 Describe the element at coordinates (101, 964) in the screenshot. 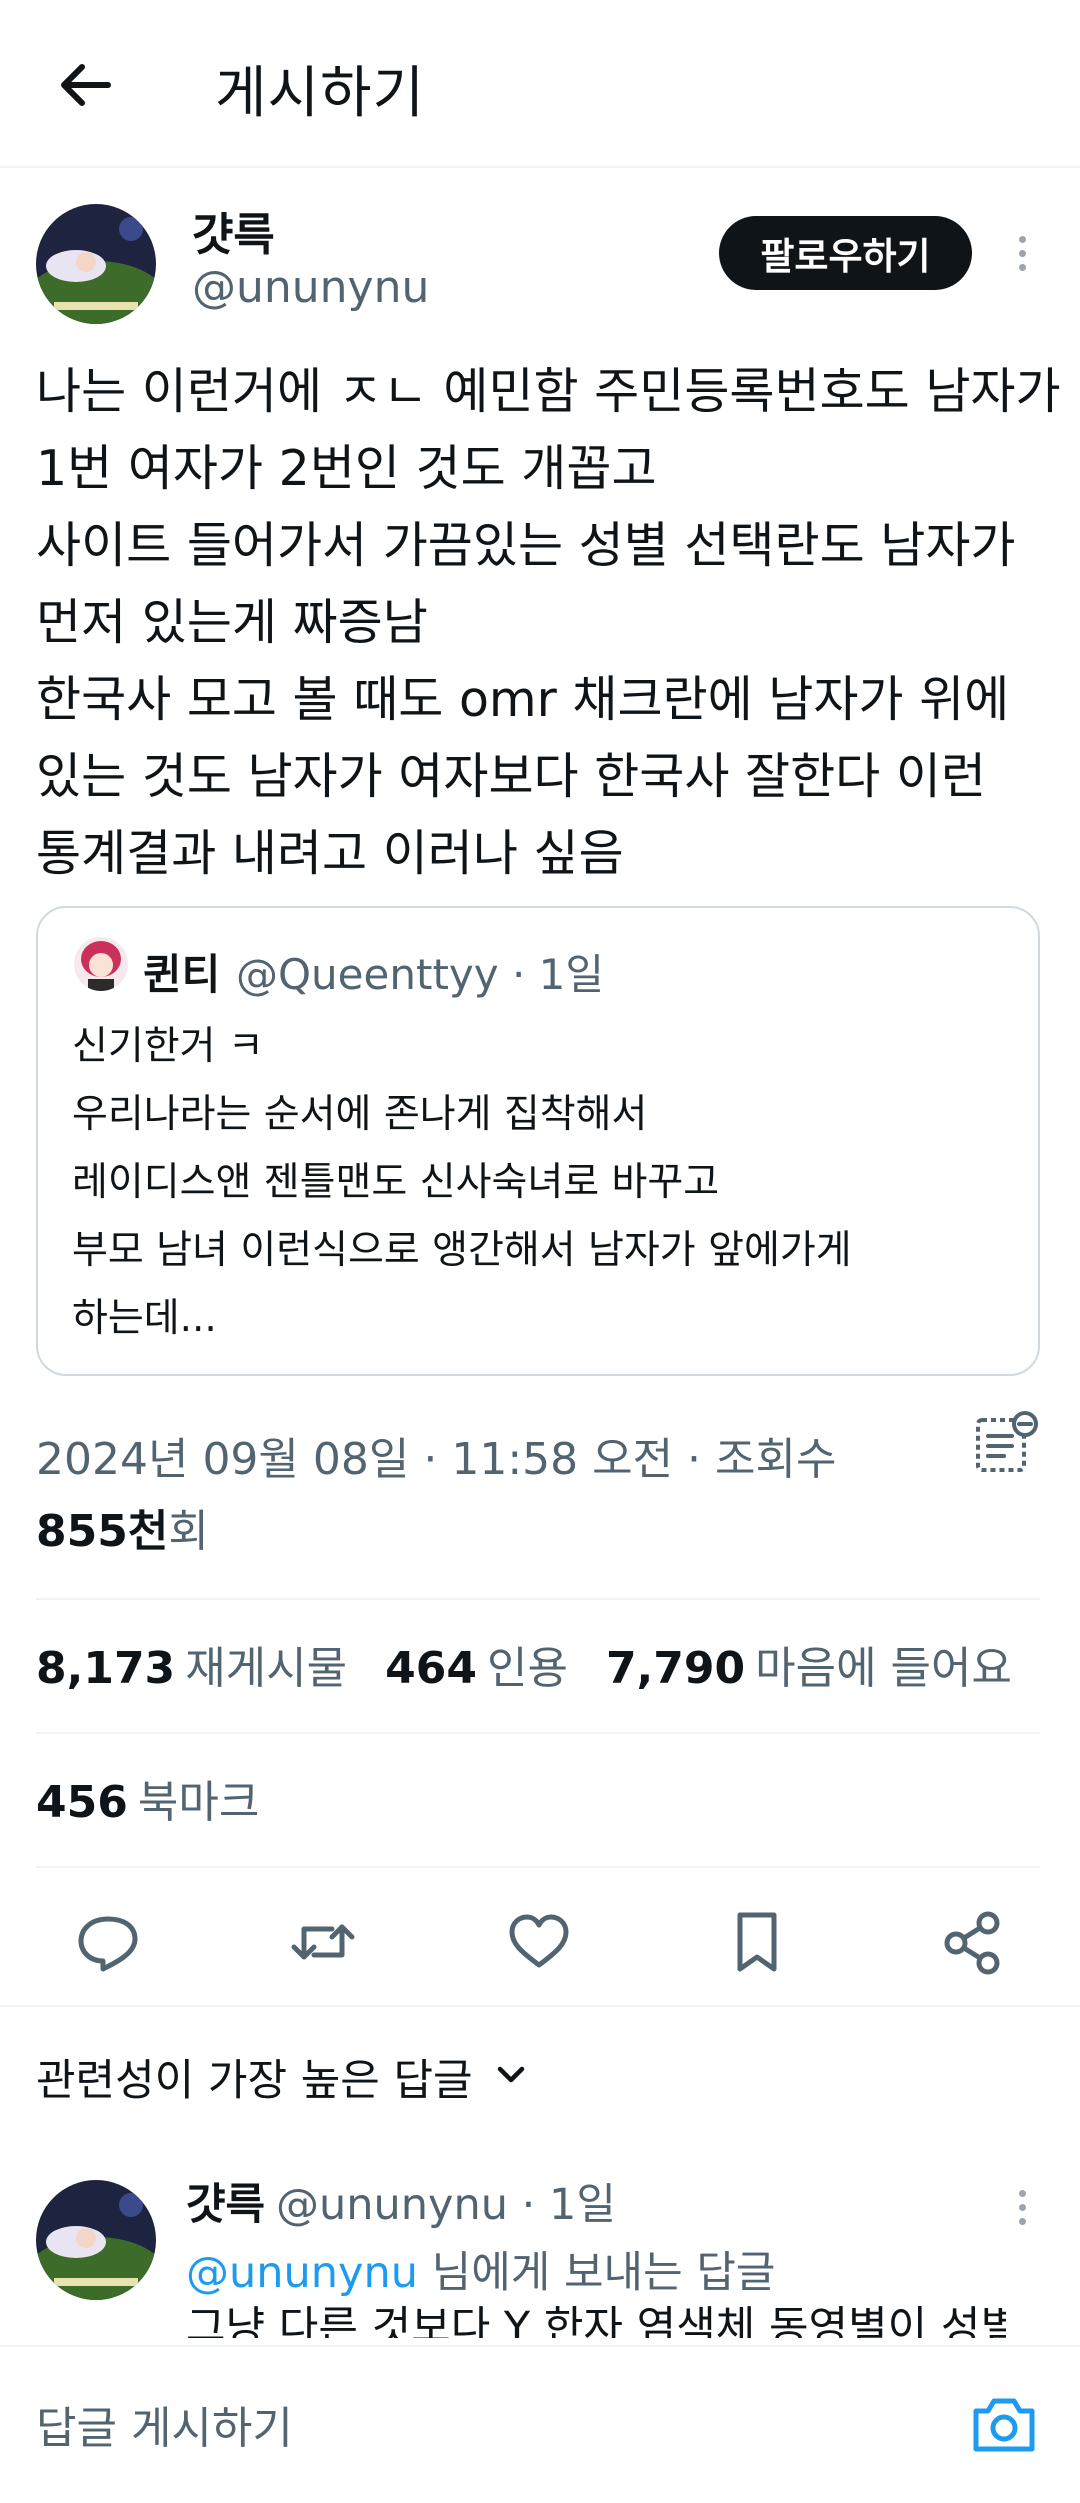

I see `quoted-author-avatar` at that location.